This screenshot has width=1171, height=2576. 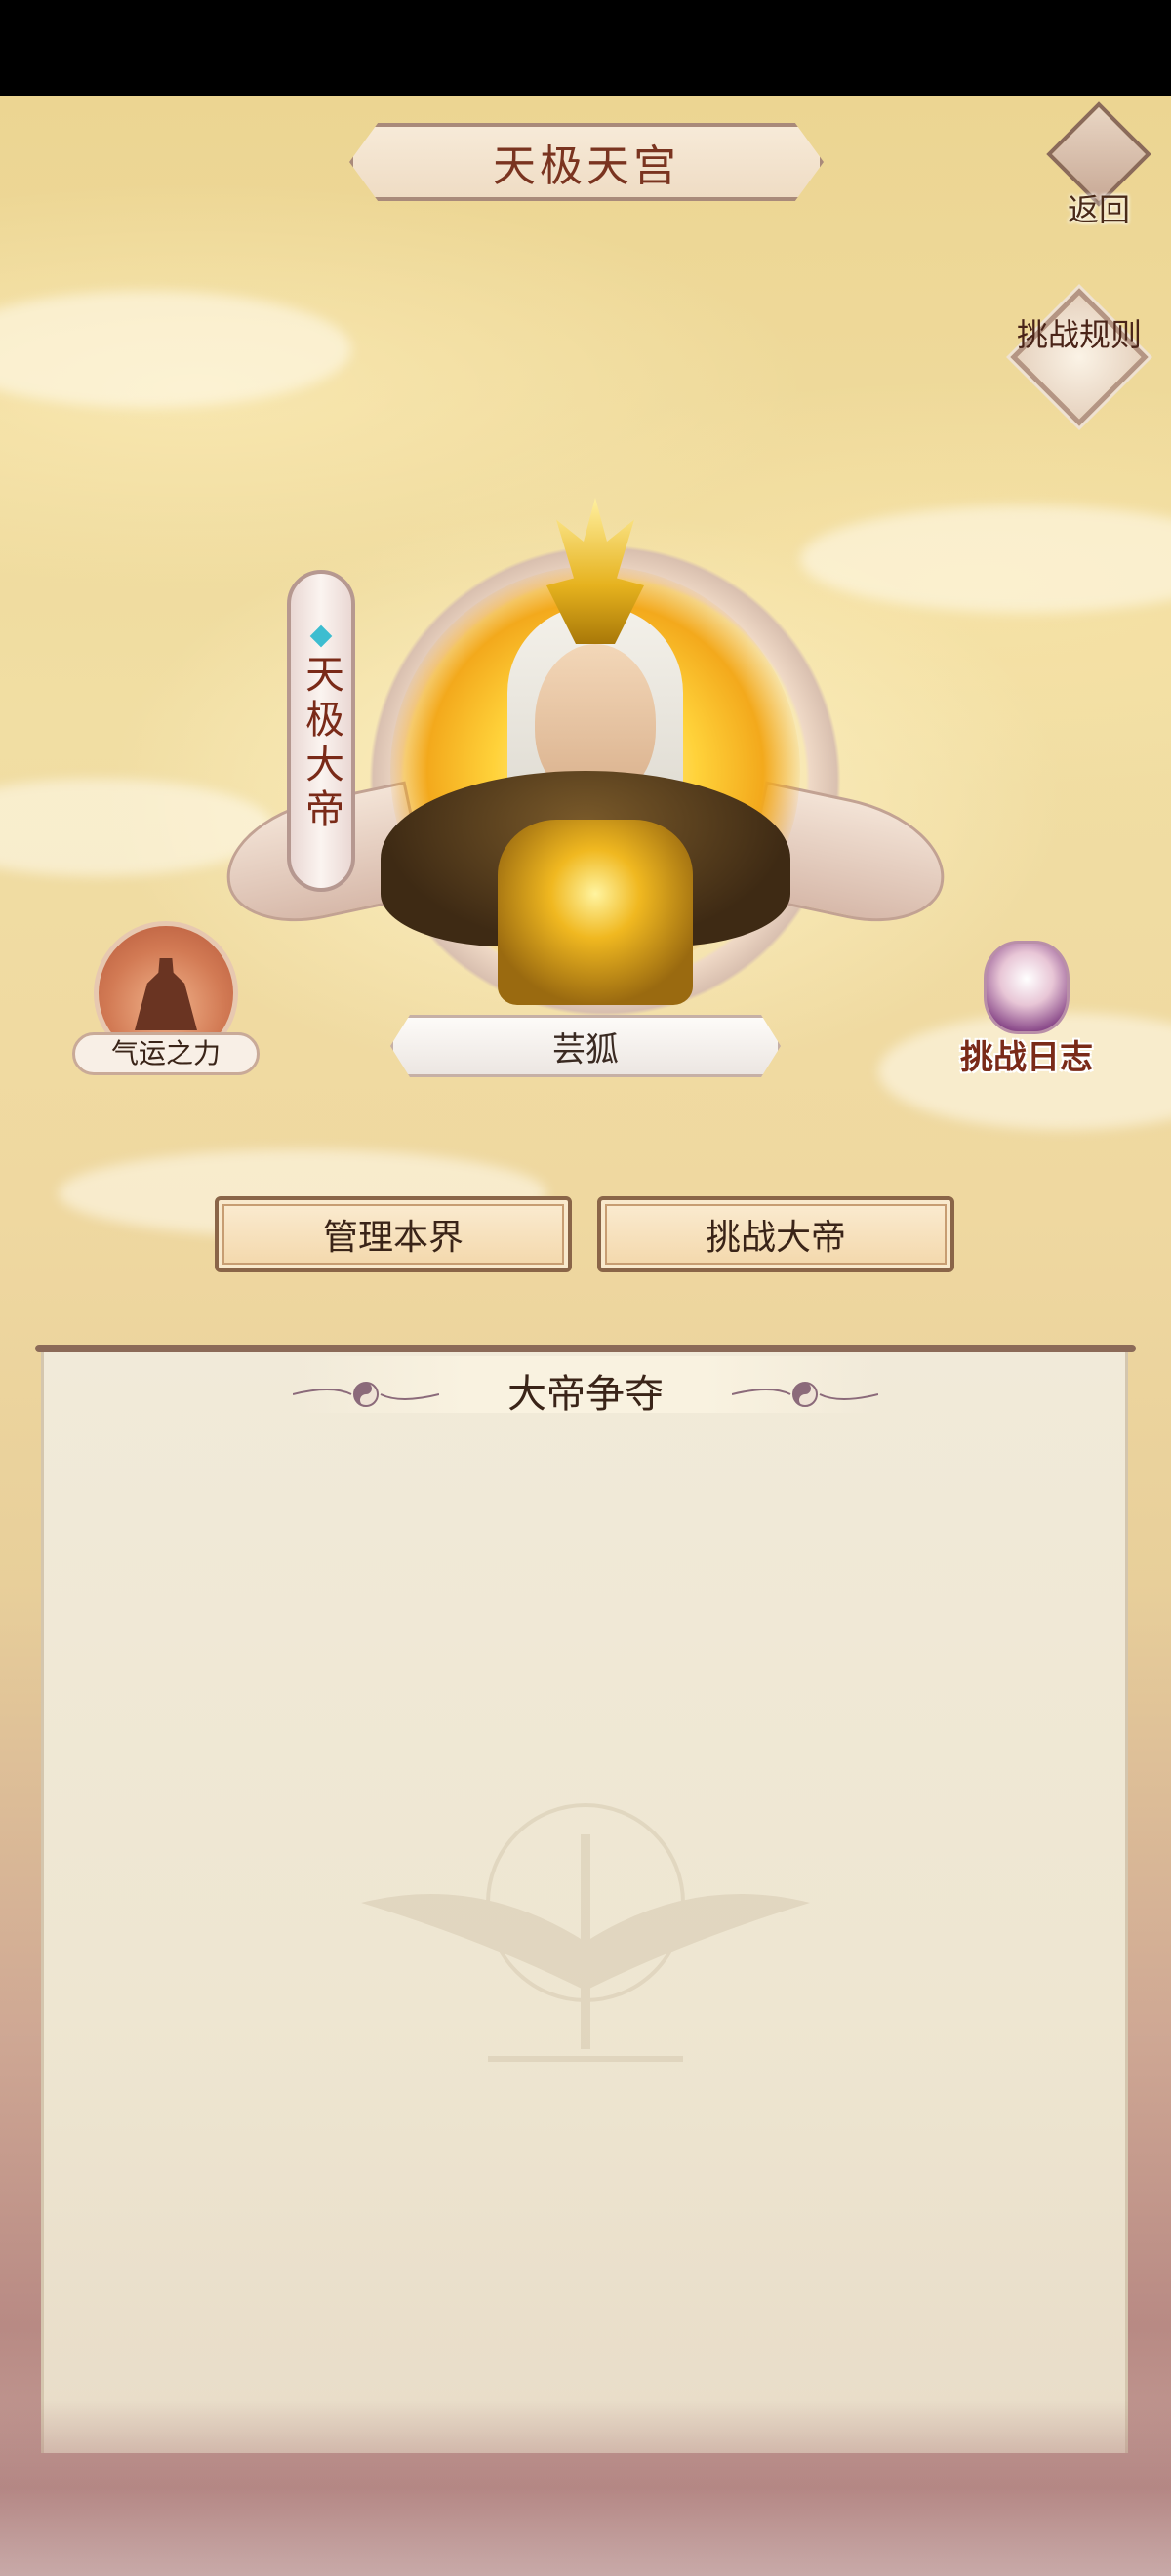 I want to click on rules-diamond-icon, so click(x=1079, y=357).